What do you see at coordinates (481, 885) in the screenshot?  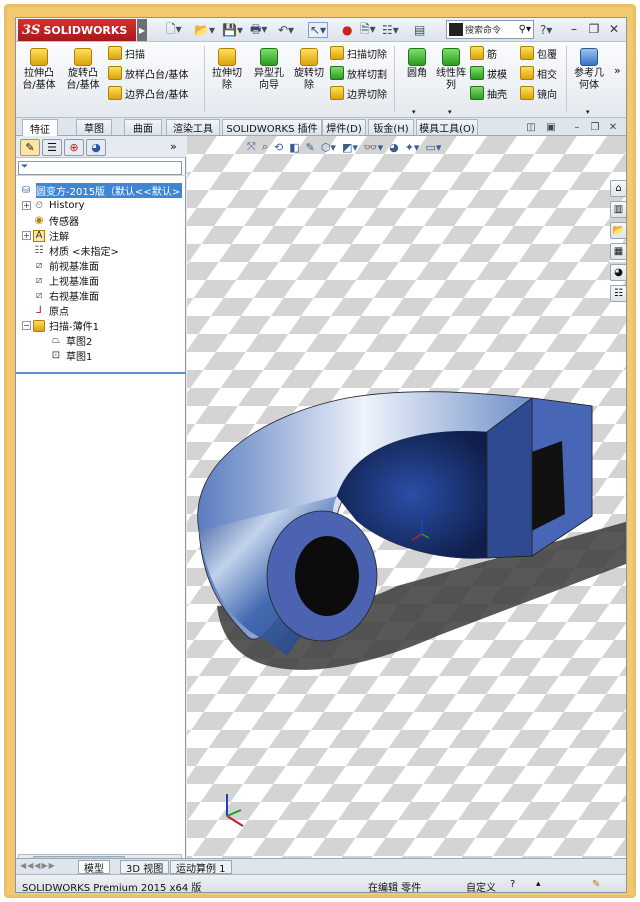 I see `units-selector: 自定义` at bounding box center [481, 885].